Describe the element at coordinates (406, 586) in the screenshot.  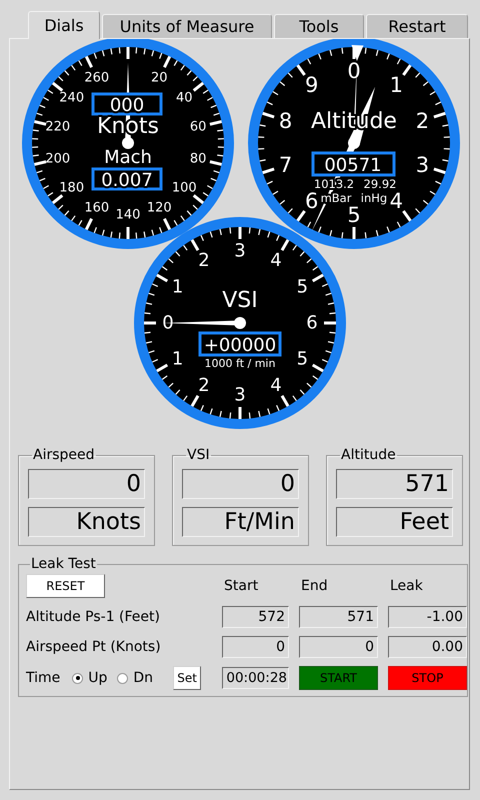
I see `column-header: Leak` at that location.